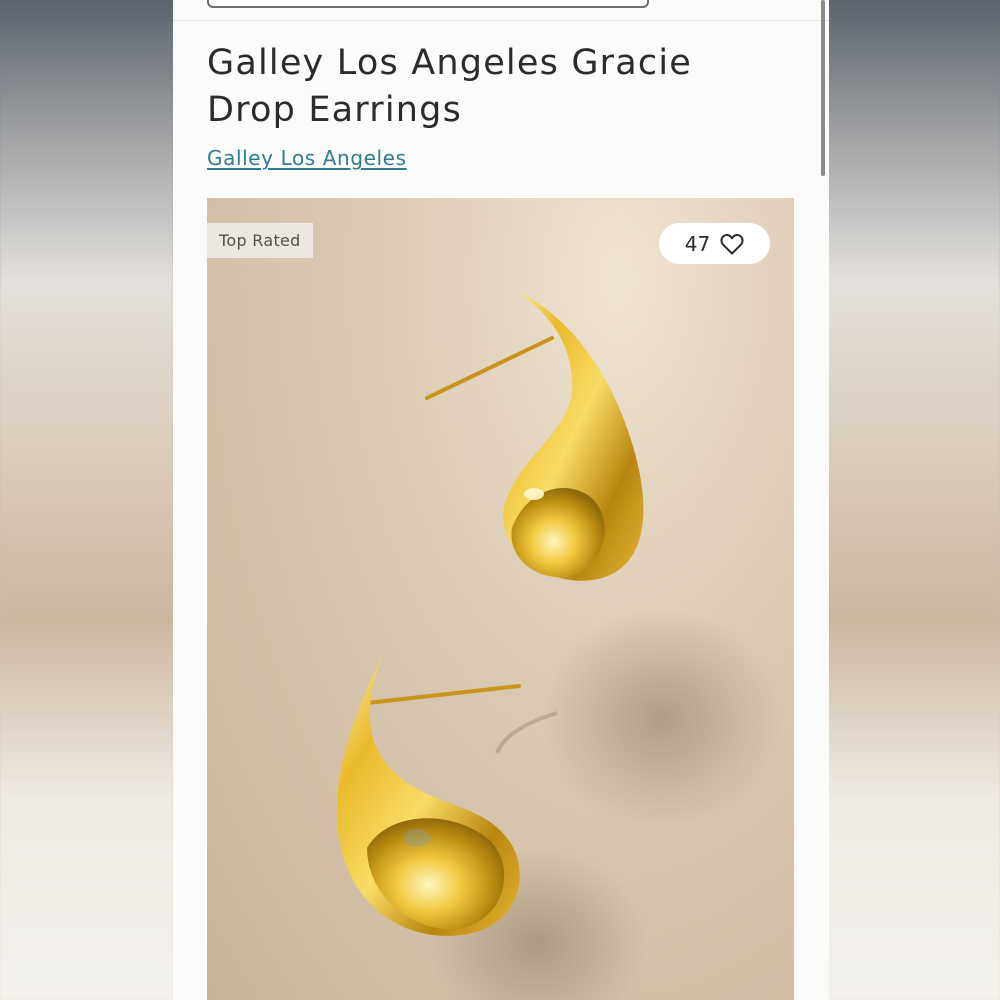 This screenshot has height=1000, width=1000. Describe the element at coordinates (260, 240) in the screenshot. I see `top-rated-badge: Top Rated` at that location.